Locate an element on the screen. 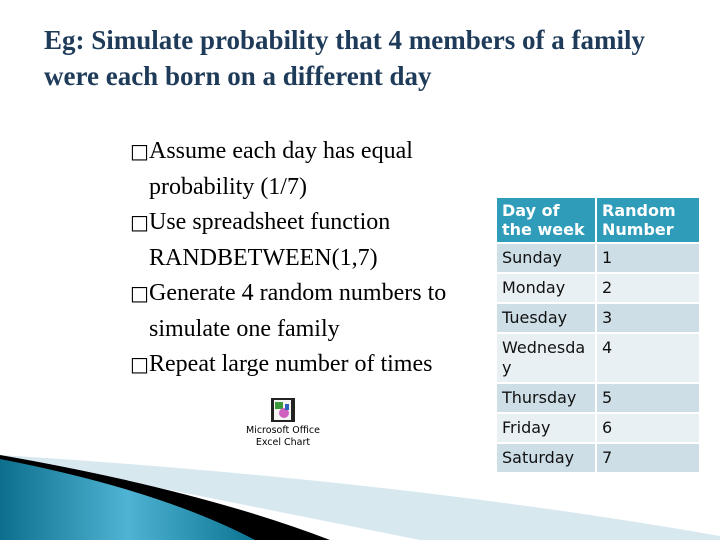  embedded-excel-chart: Microsoft Office Excel Chart is located at coordinates (283, 423).